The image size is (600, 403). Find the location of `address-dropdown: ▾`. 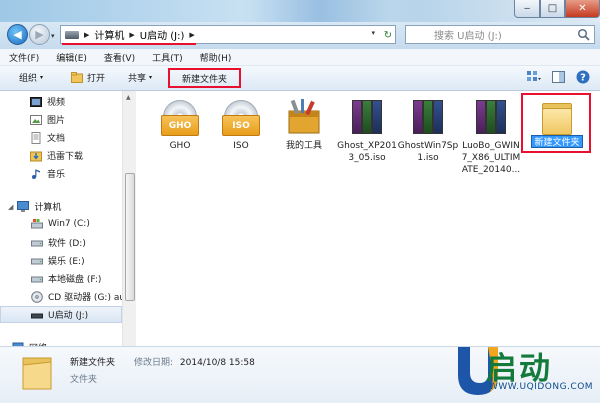

address-dropdown: ▾ is located at coordinates (373, 33).